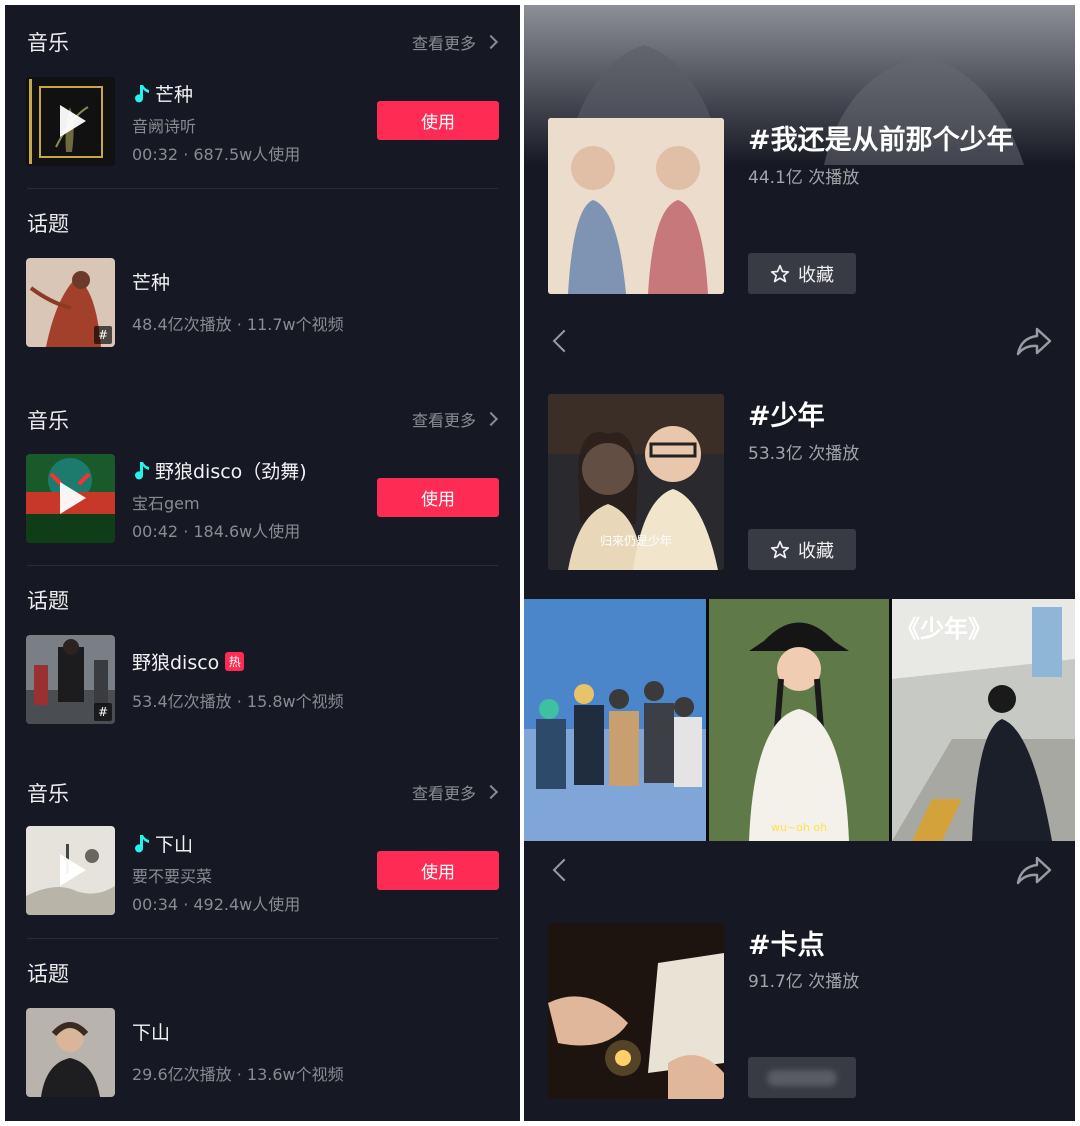 The width and height of the screenshot is (1080, 1126). What do you see at coordinates (166, 503) in the screenshot?
I see `artist-name: 宝石gem` at bounding box center [166, 503].